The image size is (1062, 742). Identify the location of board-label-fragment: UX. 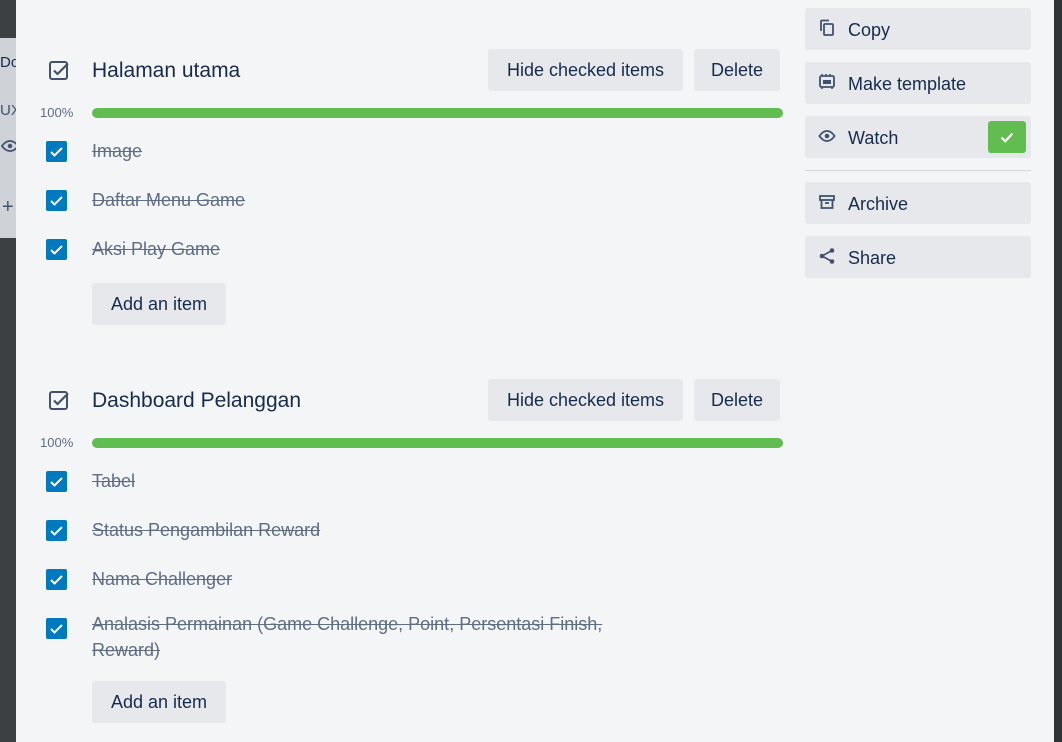
(8, 110).